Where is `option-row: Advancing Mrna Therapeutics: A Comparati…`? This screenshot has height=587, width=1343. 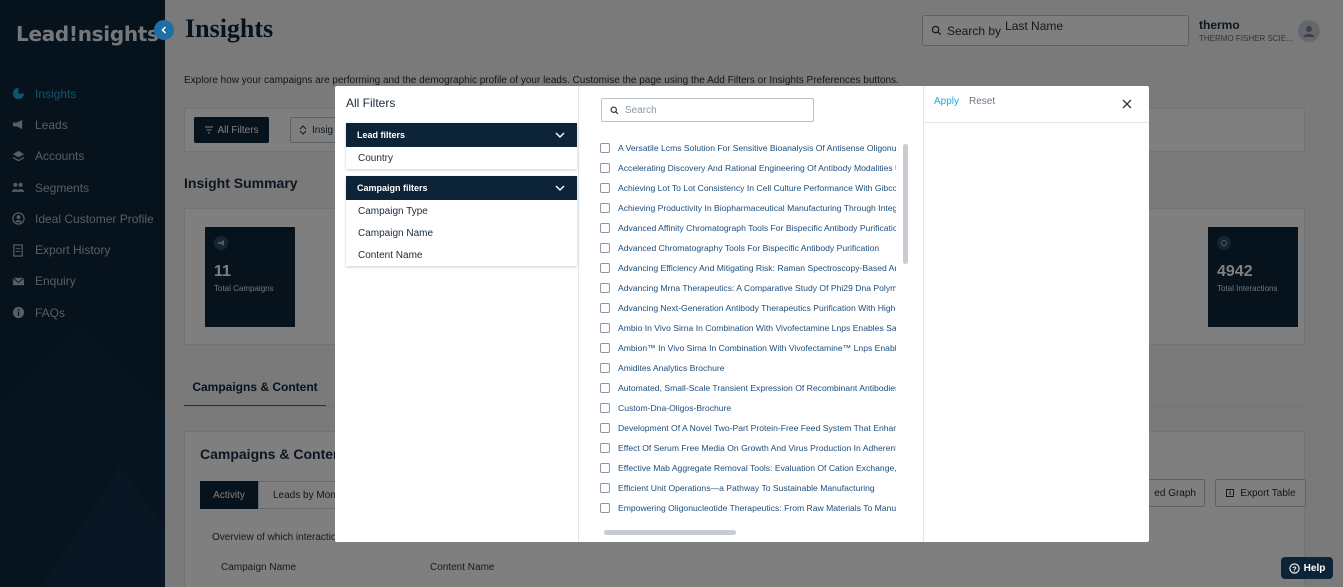 option-row: Advancing Mrna Therapeutics: A Comparati… is located at coordinates (750, 288).